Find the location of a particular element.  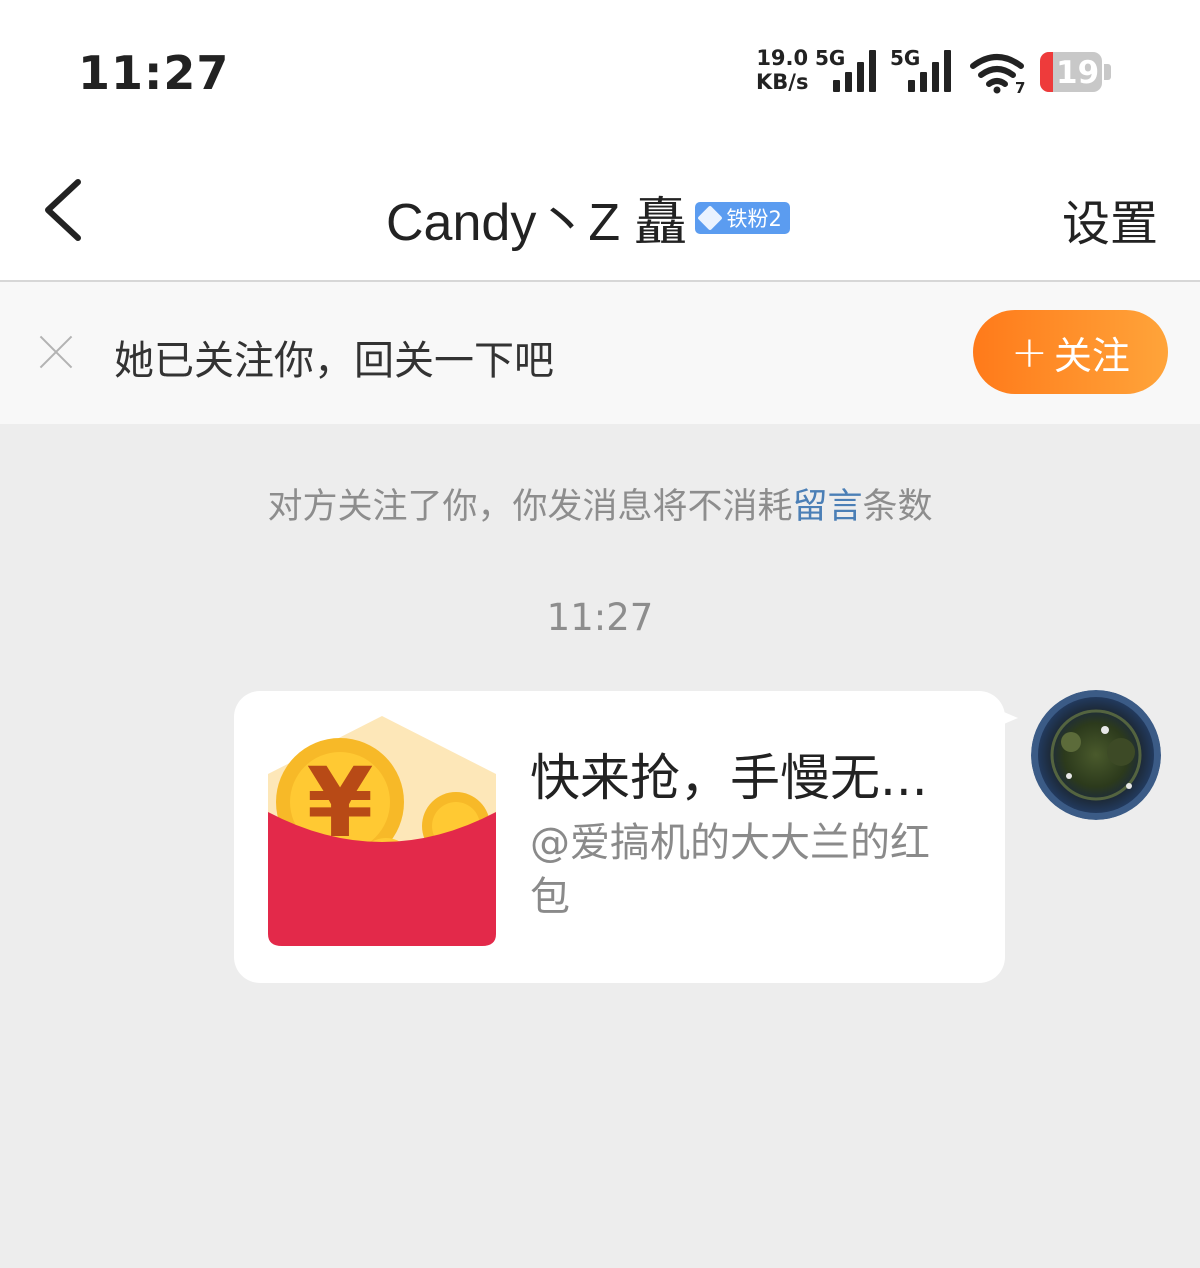

chevron-left-icon is located at coordinates (63, 210).